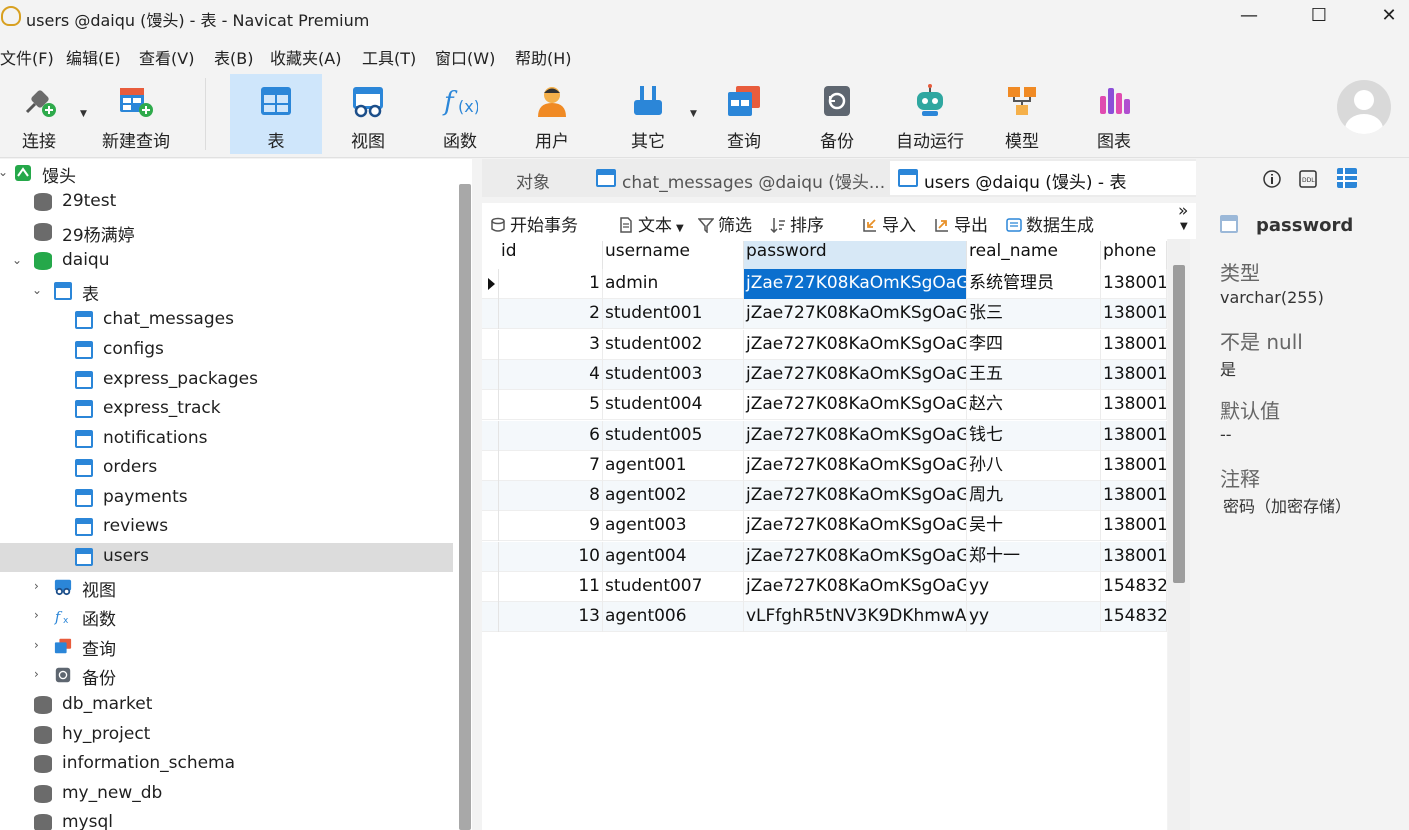 Image resolution: width=1409 pixels, height=830 pixels. Describe the element at coordinates (673, 587) in the screenshot. I see `cell-username: student007` at that location.